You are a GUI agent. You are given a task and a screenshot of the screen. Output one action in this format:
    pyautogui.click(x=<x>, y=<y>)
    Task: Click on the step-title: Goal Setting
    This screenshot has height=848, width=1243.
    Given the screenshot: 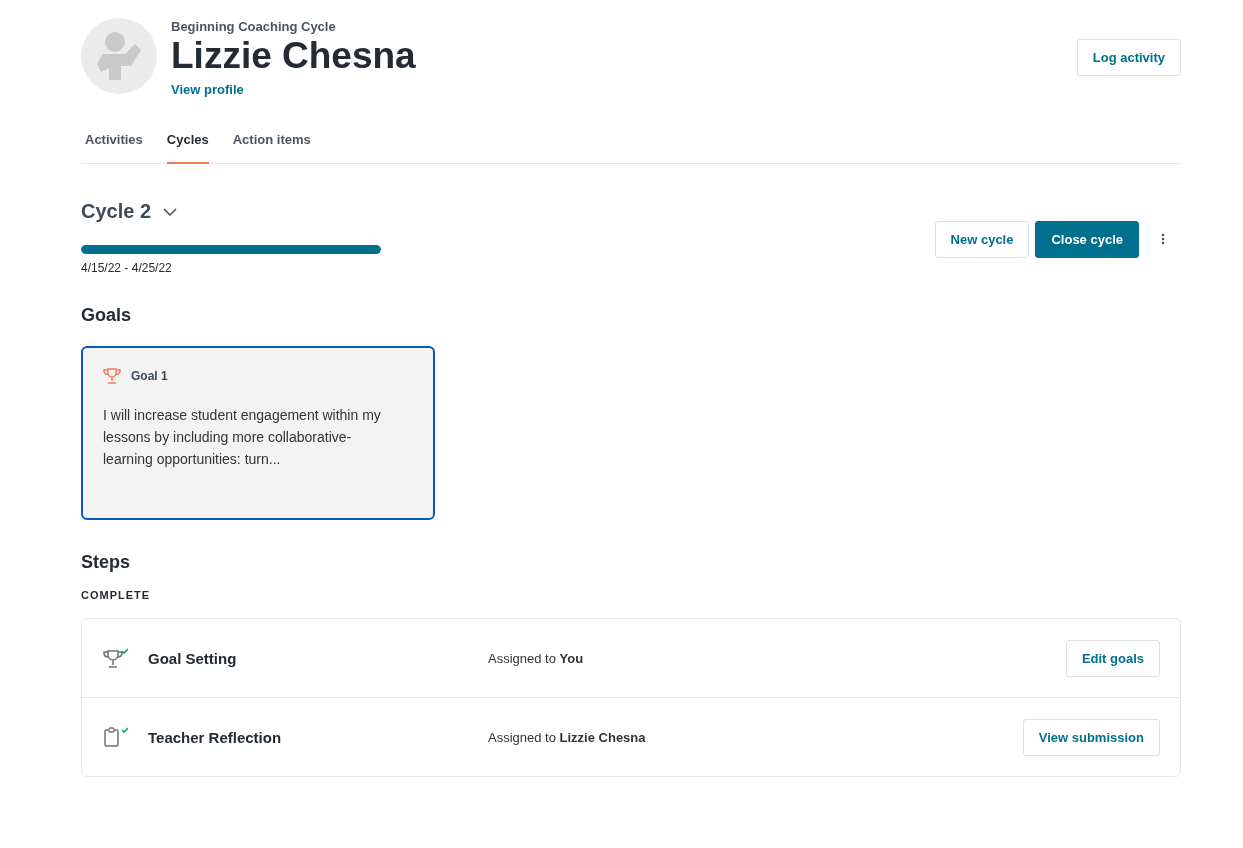 What is the action you would take?
    pyautogui.click(x=192, y=658)
    